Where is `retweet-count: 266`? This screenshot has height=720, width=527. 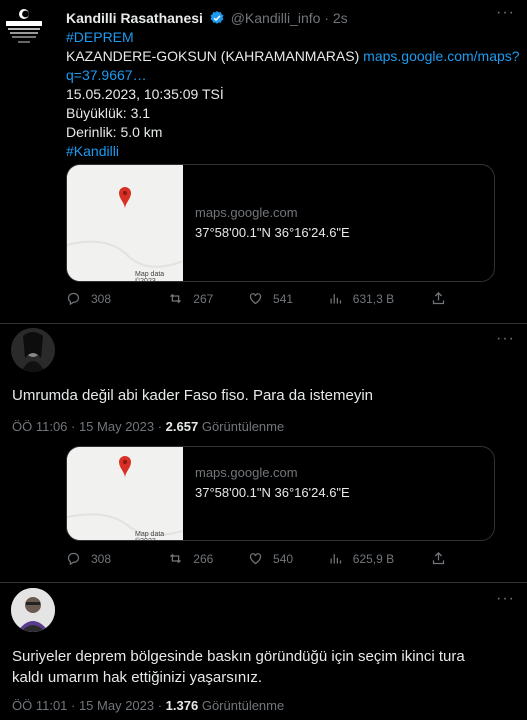 retweet-count: 266 is located at coordinates (203, 558).